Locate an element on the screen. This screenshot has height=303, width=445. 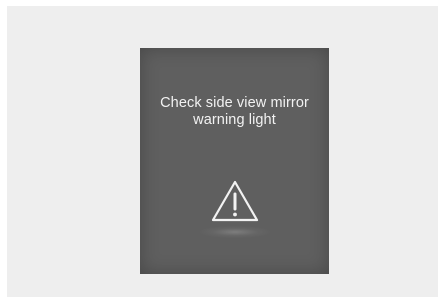
warning-triangle-icon is located at coordinates (235, 201).